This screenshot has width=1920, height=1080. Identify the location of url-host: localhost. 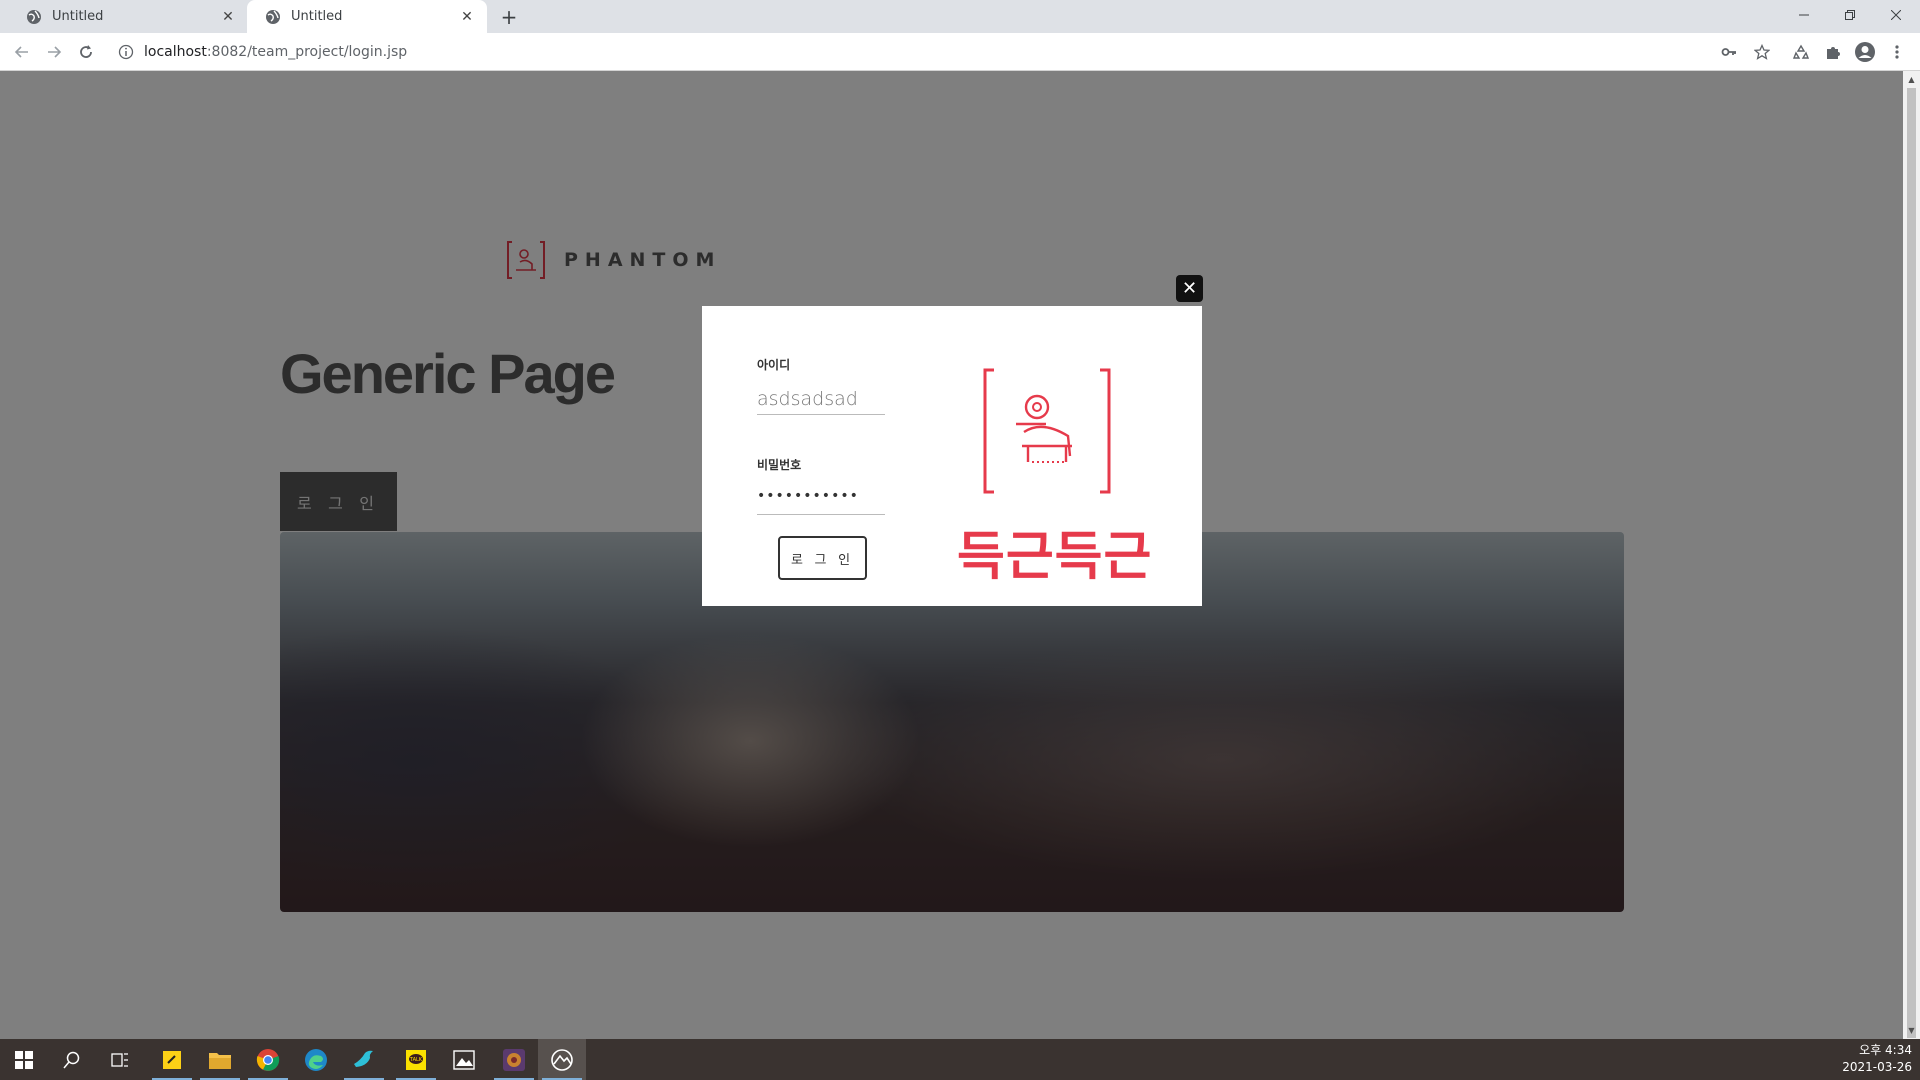
(175, 52).